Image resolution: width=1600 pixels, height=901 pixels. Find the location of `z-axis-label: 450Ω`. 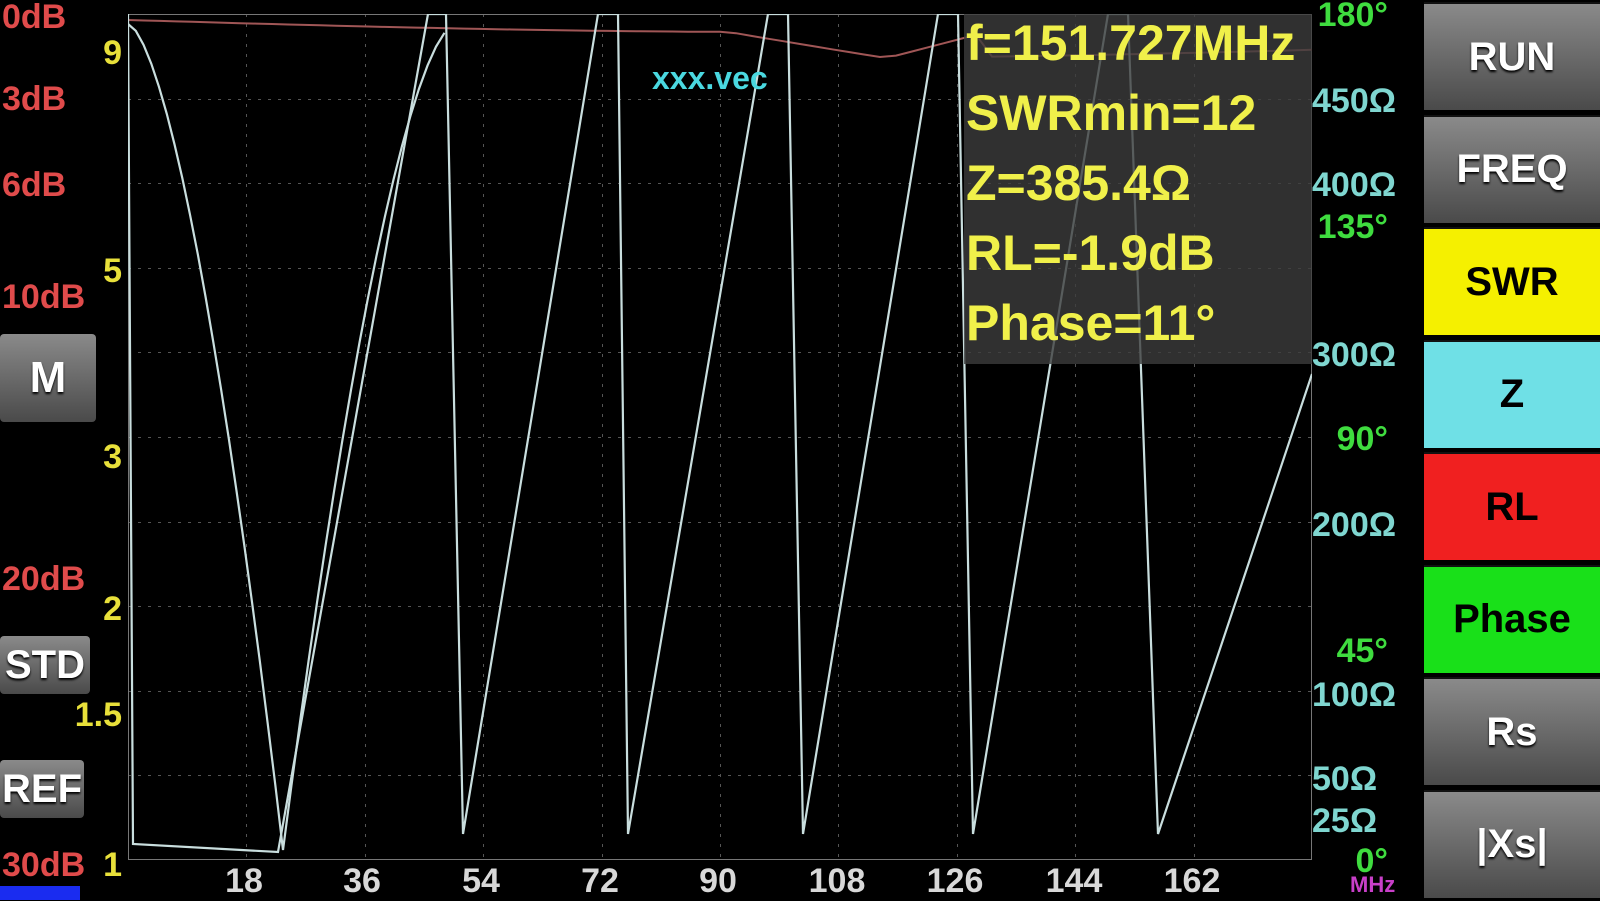

z-axis-label: 450Ω is located at coordinates (1354, 101).